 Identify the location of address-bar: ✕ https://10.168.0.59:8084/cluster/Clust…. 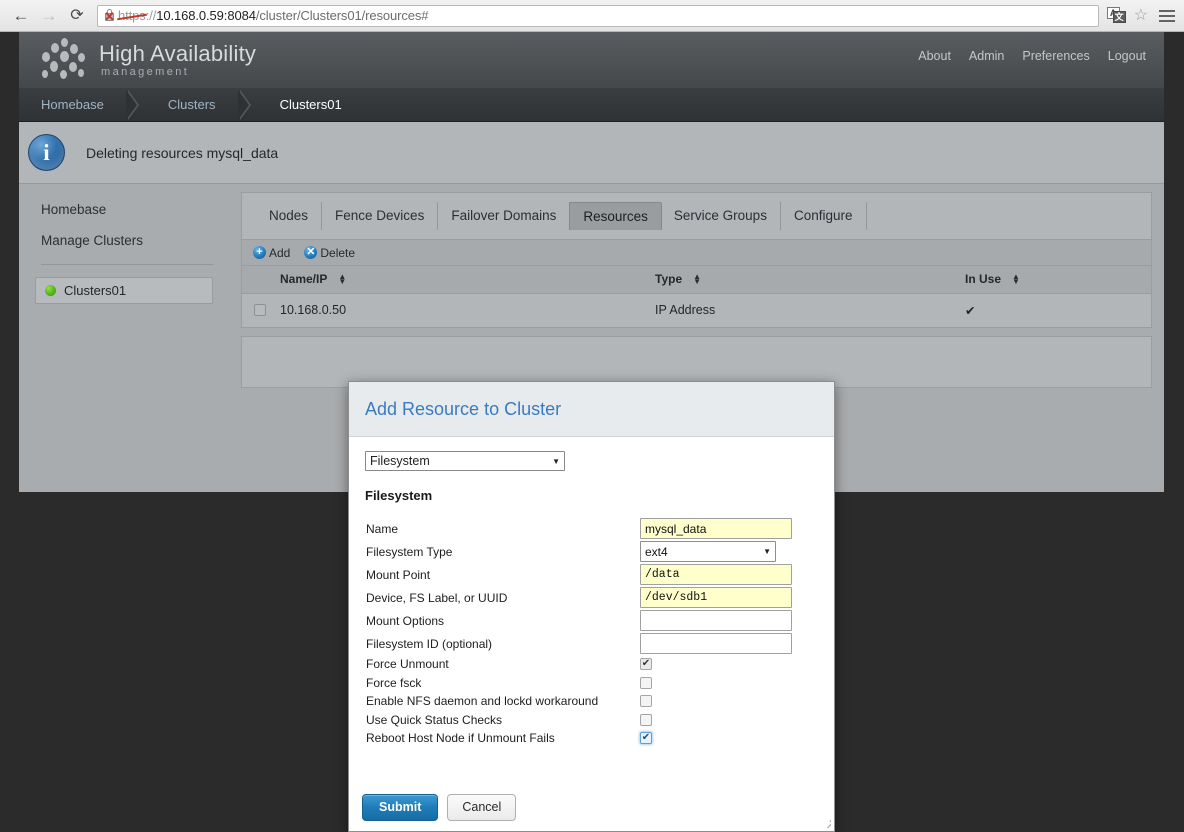
(598, 15).